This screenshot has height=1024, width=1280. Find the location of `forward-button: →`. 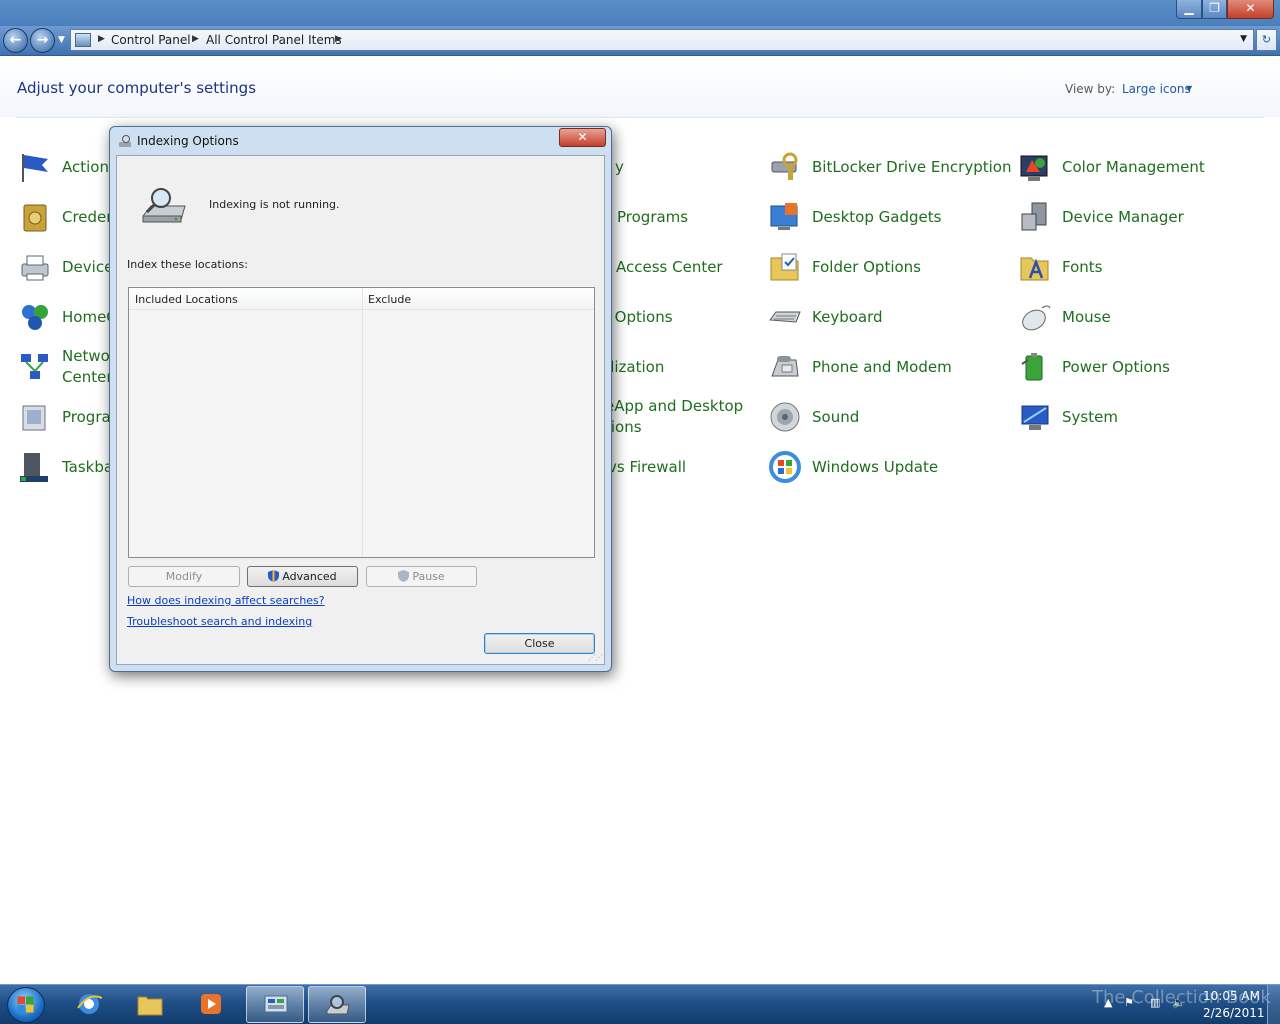

forward-button: → is located at coordinates (42, 40).